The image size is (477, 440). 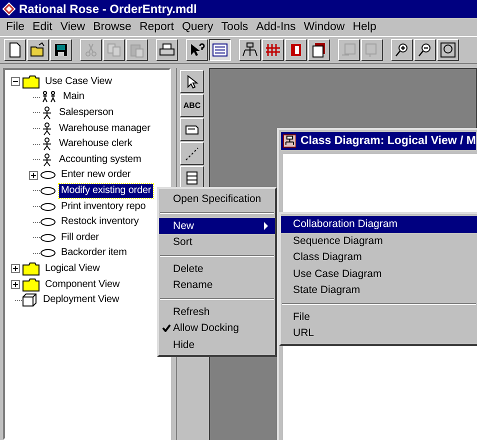 I want to click on grid-icon, so click(x=273, y=50).